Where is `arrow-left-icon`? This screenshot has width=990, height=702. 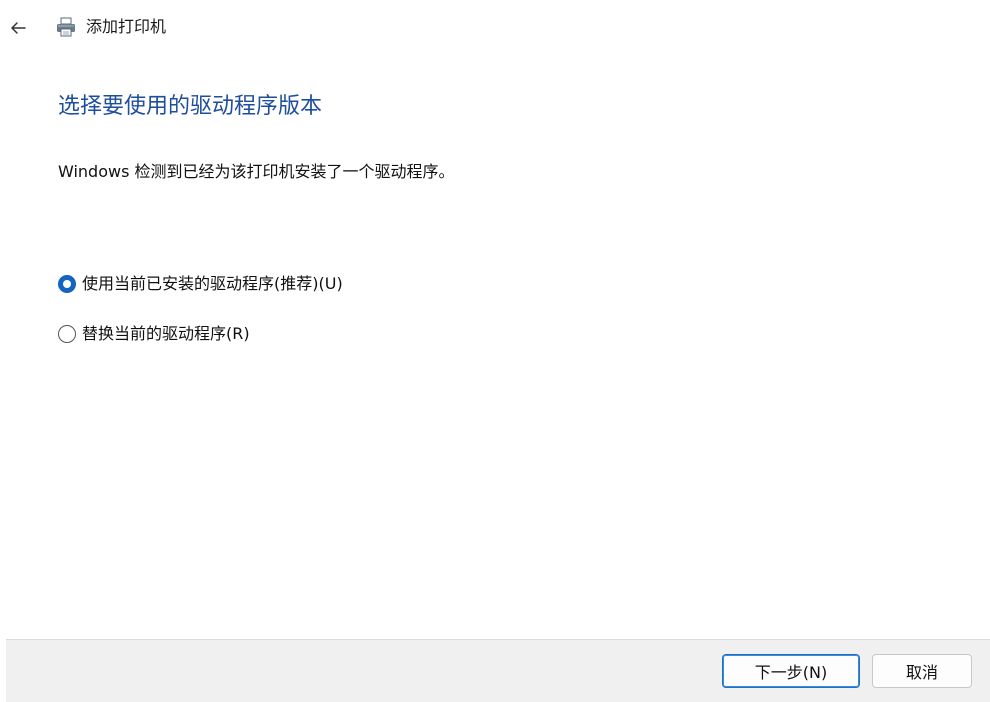 arrow-left-icon is located at coordinates (18, 28).